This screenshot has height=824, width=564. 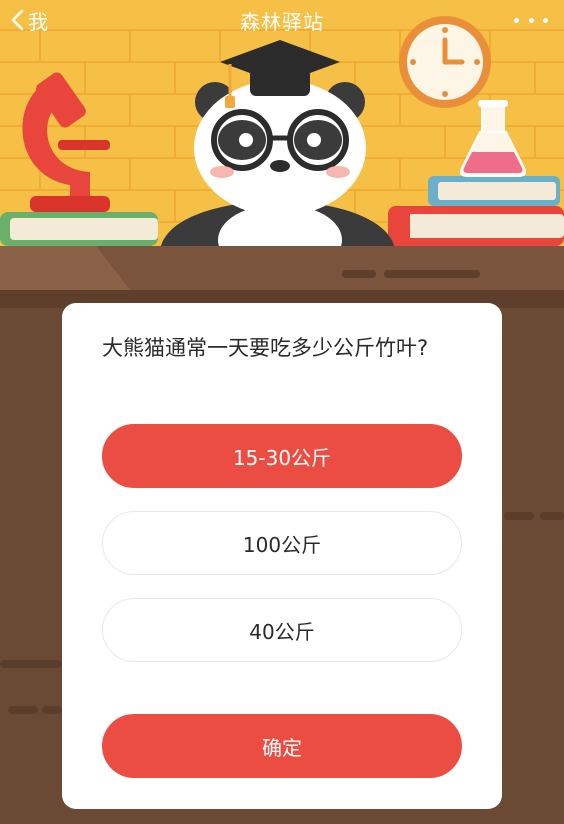 What do you see at coordinates (17, 20) in the screenshot?
I see `chevron-left-icon` at bounding box center [17, 20].